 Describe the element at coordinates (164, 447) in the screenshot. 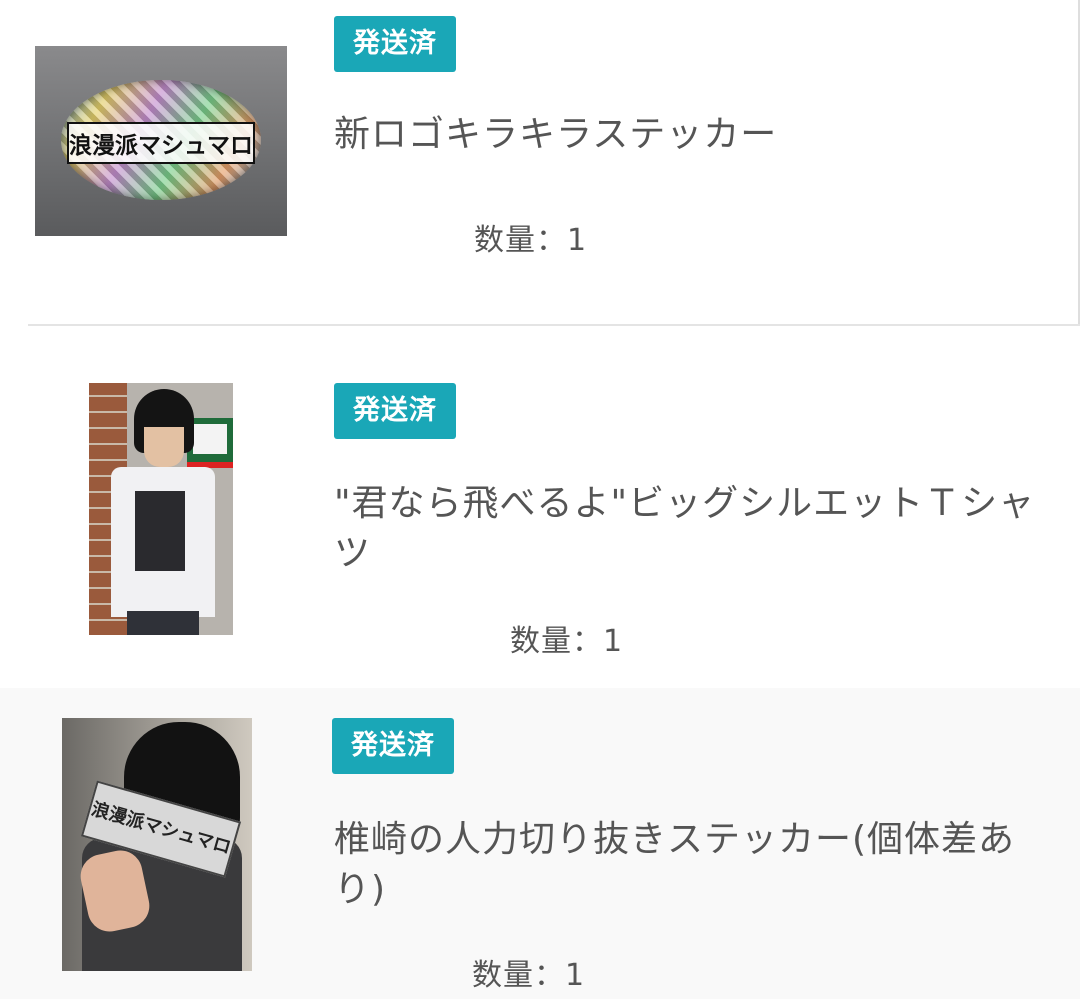

I see `person-face-graphic` at that location.